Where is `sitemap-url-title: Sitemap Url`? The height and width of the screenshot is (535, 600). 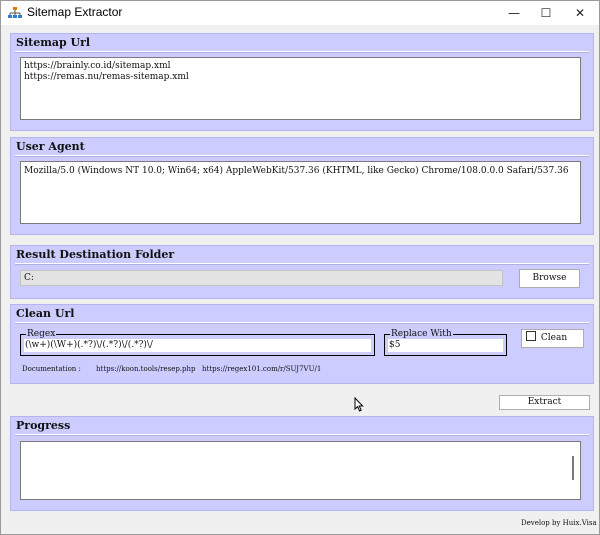 sitemap-url-title: Sitemap Url is located at coordinates (53, 42).